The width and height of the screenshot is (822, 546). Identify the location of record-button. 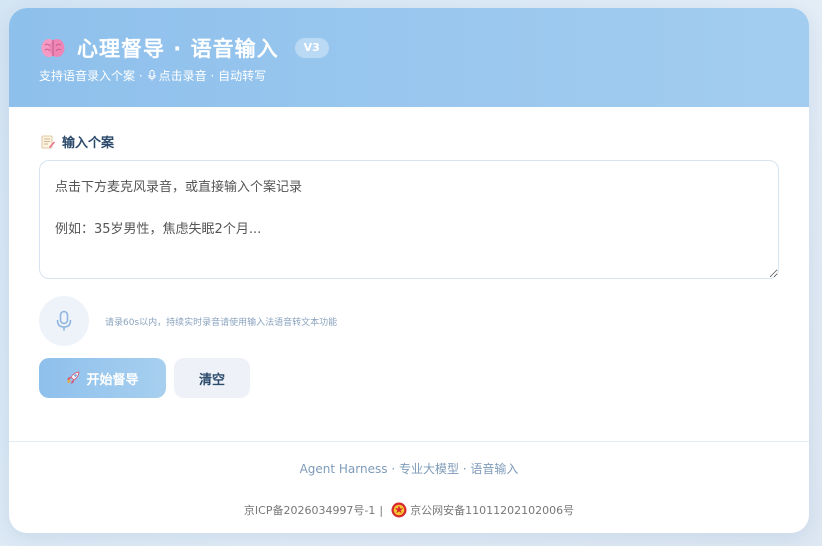
(64, 321).